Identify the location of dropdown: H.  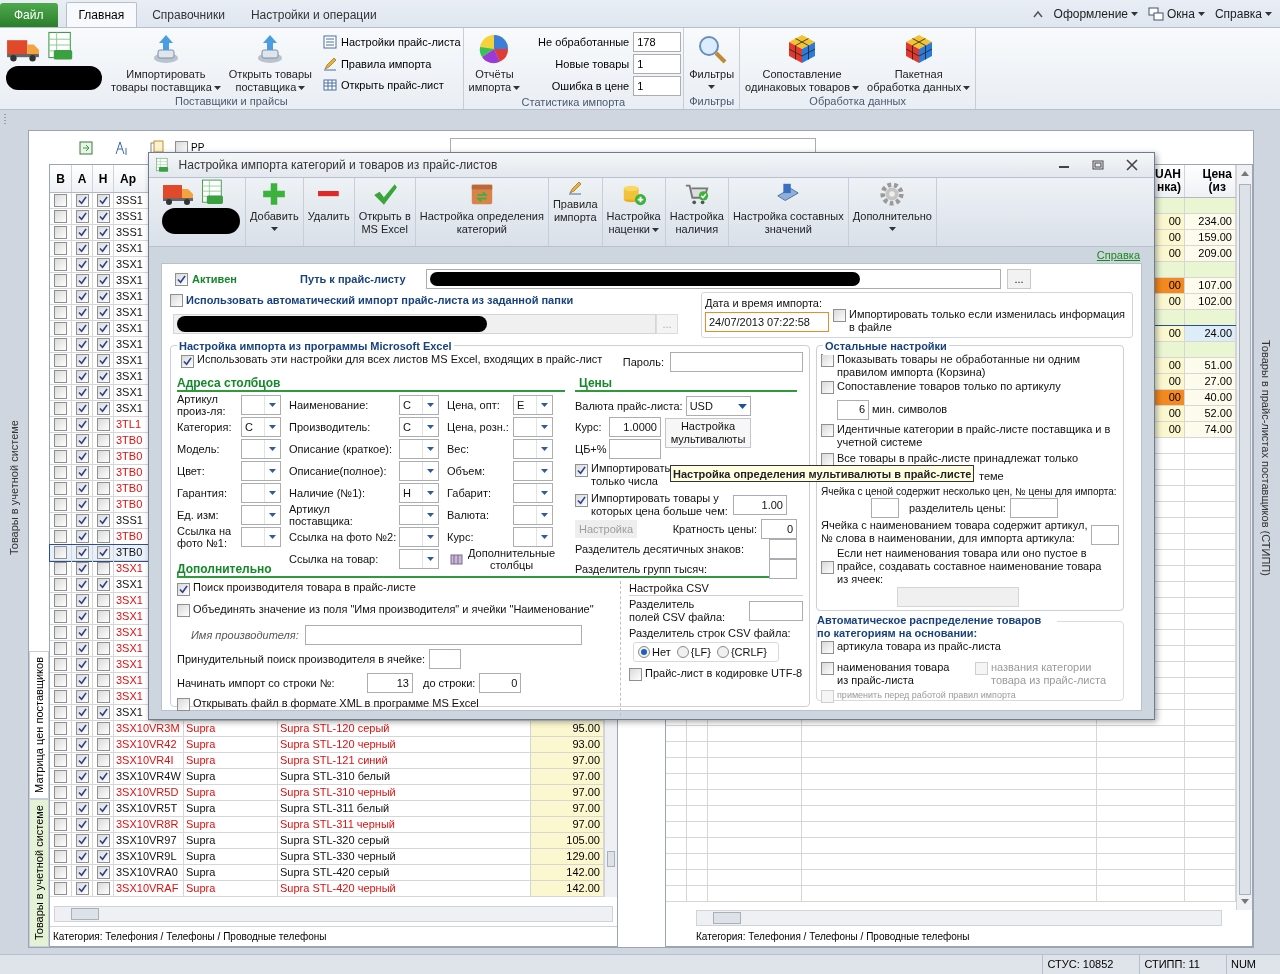
(419, 493).